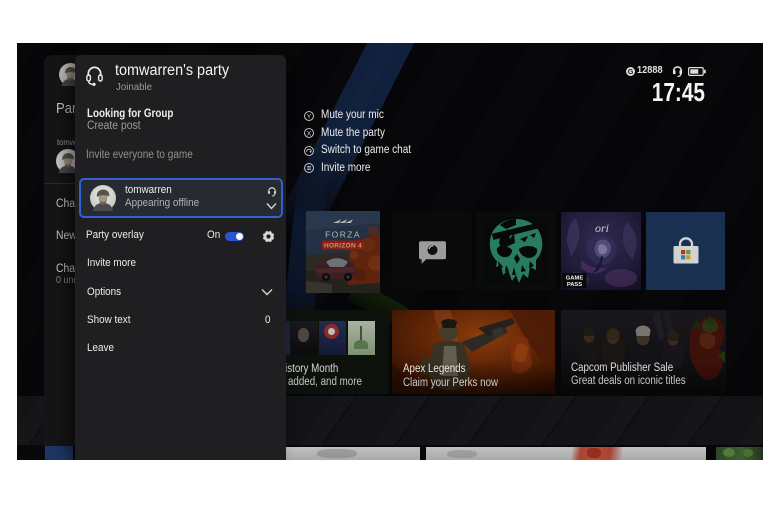 This screenshot has height=519, width=780. Describe the element at coordinates (575, 279) in the screenshot. I see `svg-text: GAME` at that location.